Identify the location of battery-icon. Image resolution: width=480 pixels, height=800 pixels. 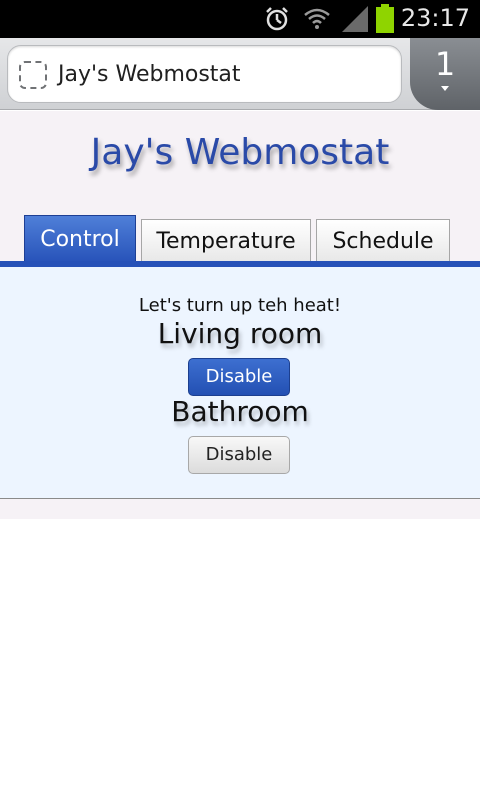
(385, 21).